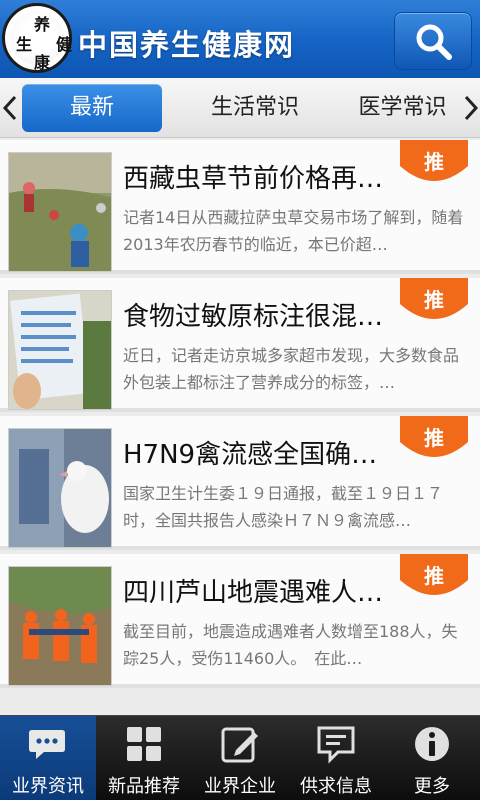  I want to click on nav-label: 更多, so click(432, 786).